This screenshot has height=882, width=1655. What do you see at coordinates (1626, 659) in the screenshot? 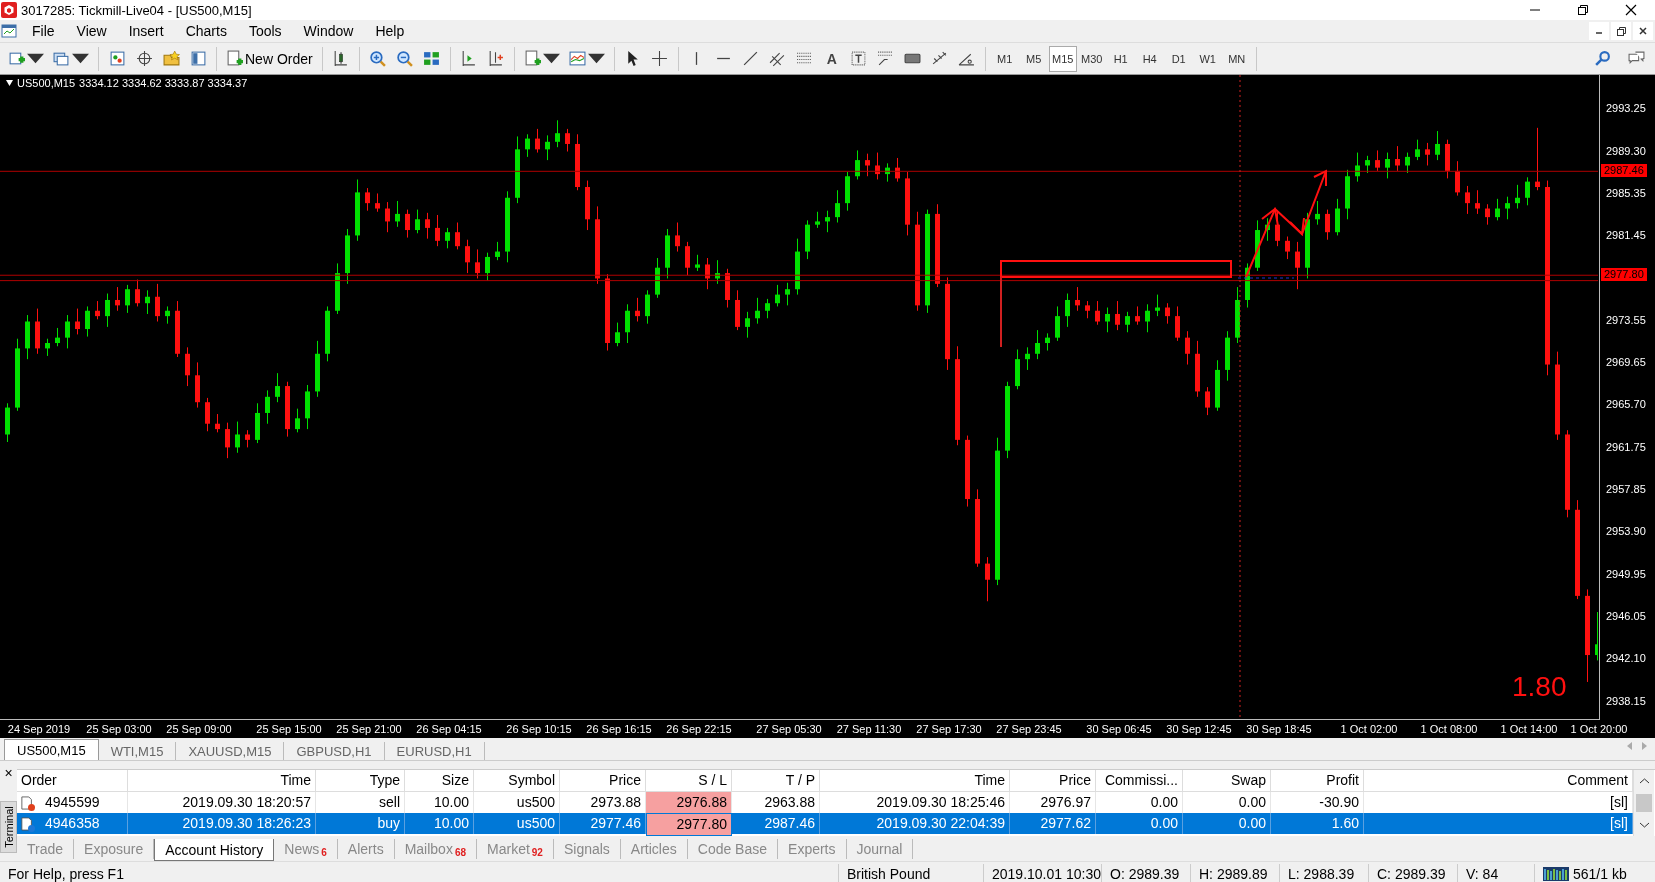
I see `price-tick: 2942.10` at bounding box center [1626, 659].